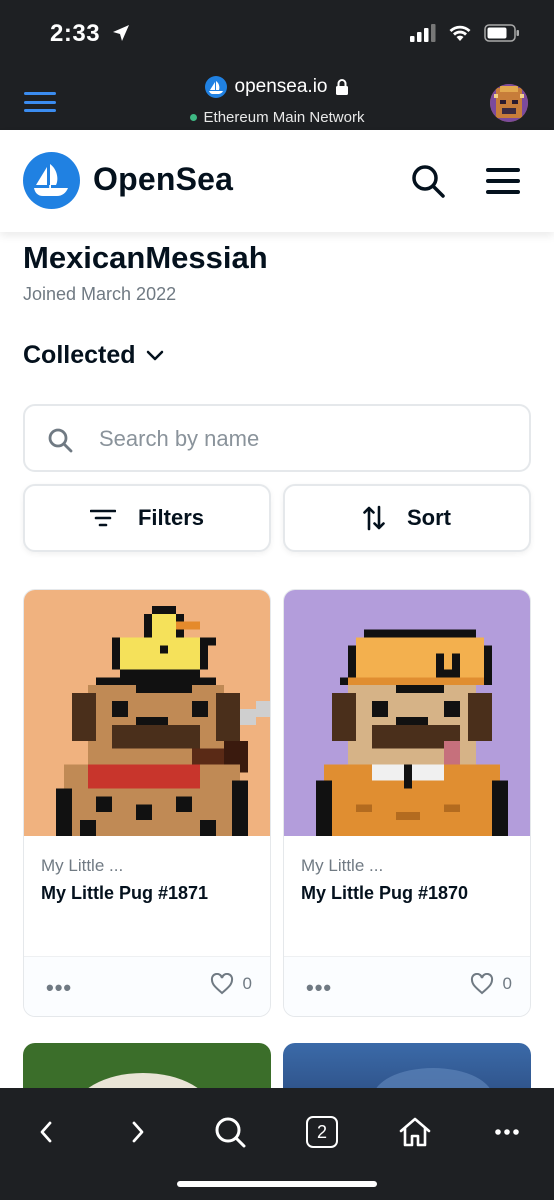 The image size is (554, 1200). What do you see at coordinates (154, 355) in the screenshot?
I see `chevron-down-icon` at bounding box center [154, 355].